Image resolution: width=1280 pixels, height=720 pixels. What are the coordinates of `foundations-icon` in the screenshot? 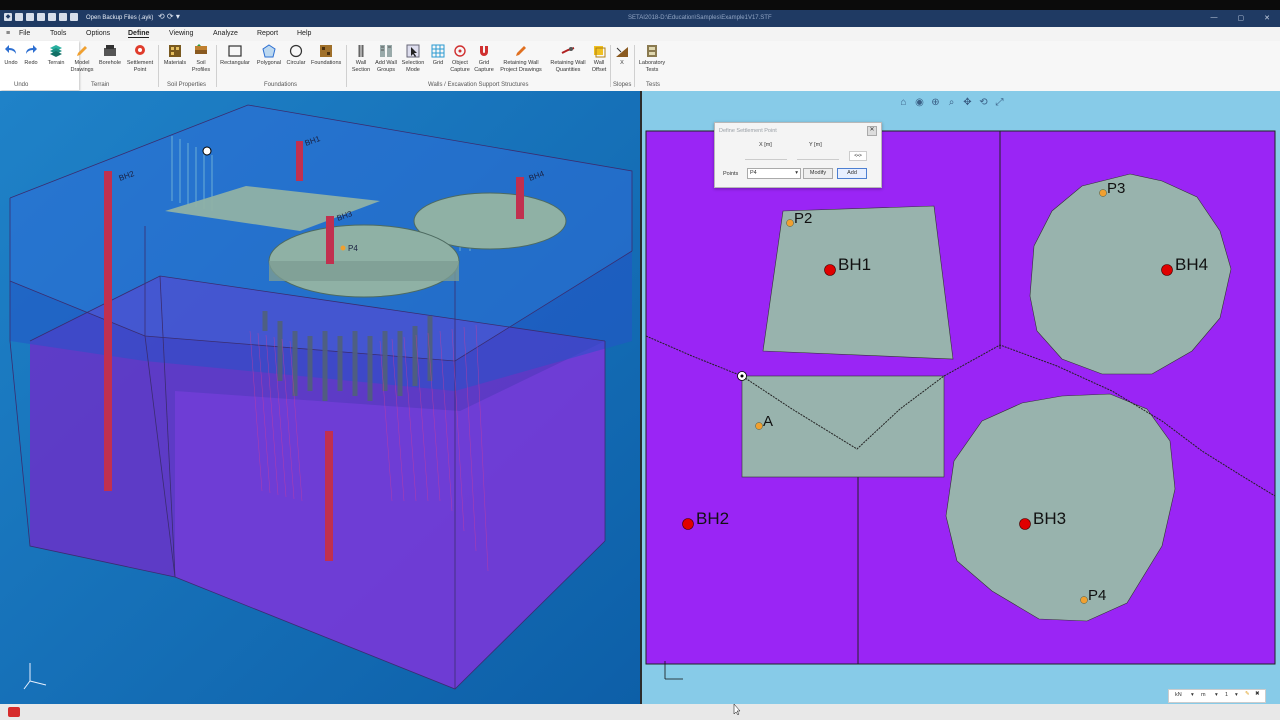 It's located at (326, 51).